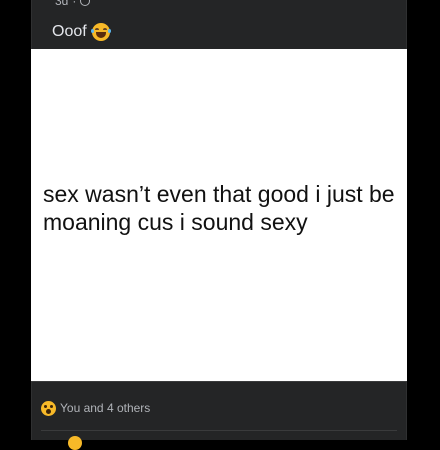 This screenshot has height=450, width=440. What do you see at coordinates (219, 381) in the screenshot?
I see `image-divider` at bounding box center [219, 381].